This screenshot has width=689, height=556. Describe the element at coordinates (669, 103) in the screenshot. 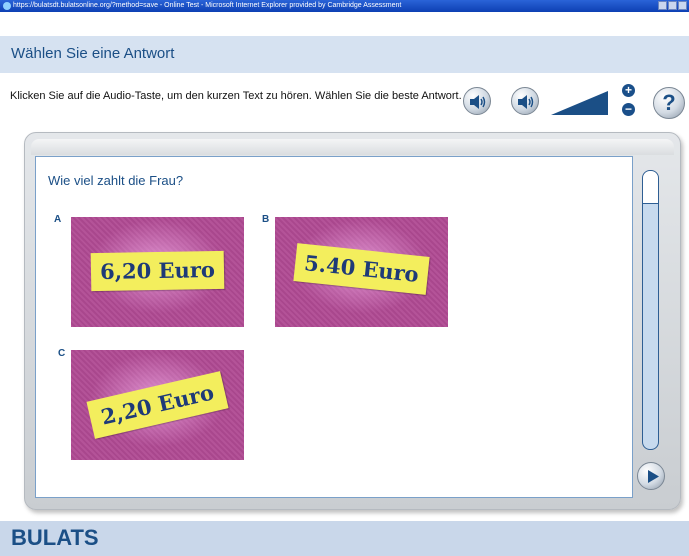

I see `help-button: ?` at that location.